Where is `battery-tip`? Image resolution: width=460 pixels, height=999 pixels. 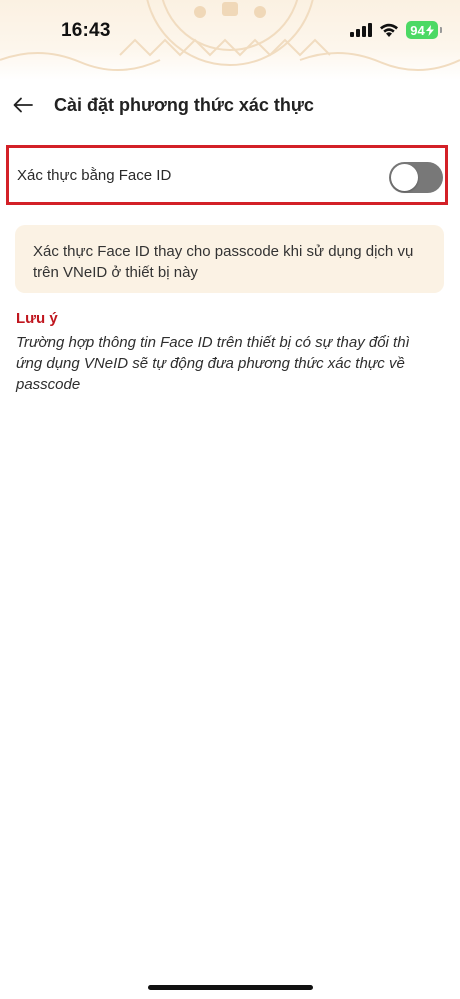 battery-tip is located at coordinates (441, 30).